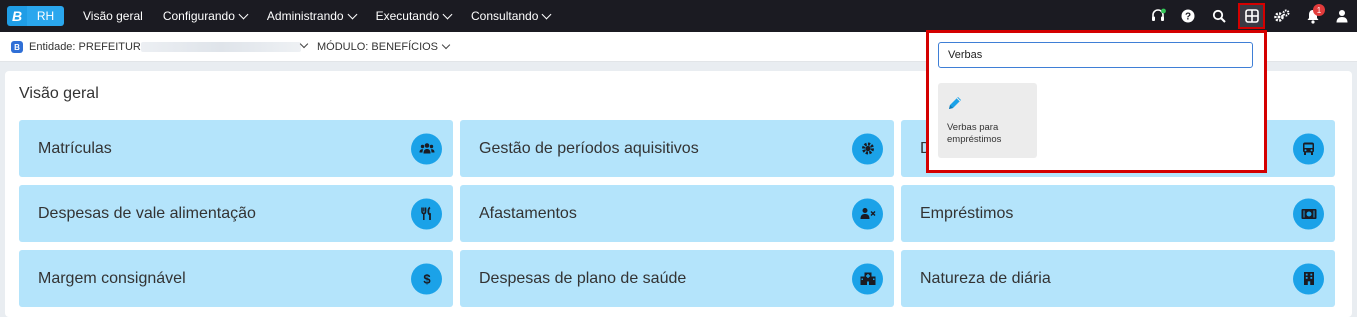 This screenshot has width=1357, height=317. Describe the element at coordinates (867, 213) in the screenshot. I see `user-remove-icon` at that location.